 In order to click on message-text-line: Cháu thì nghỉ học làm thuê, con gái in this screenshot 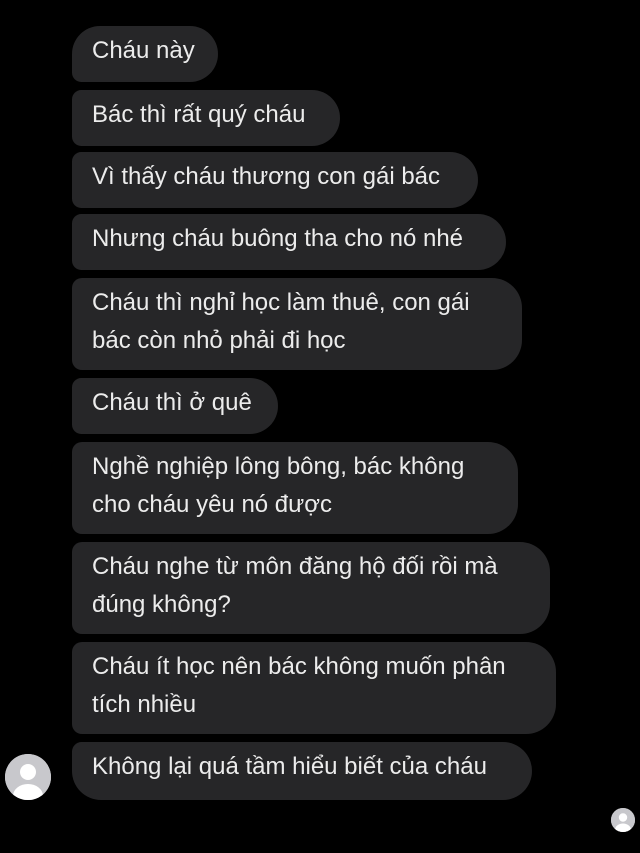, I will do `click(281, 302)`.